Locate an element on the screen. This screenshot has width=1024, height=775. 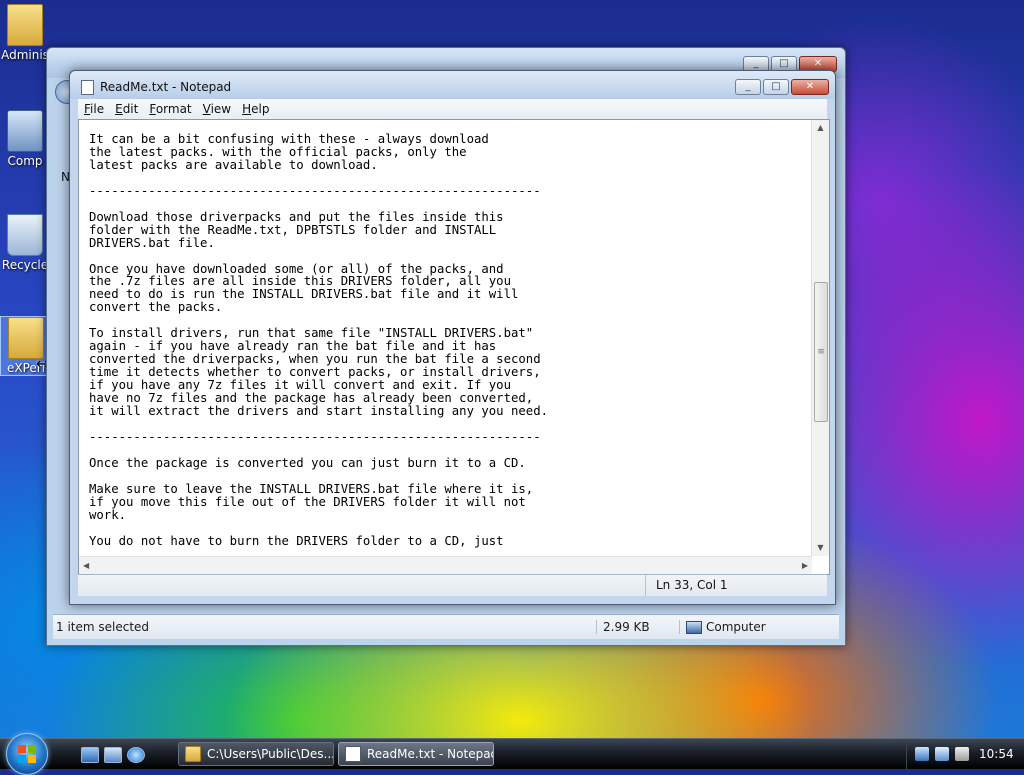
close-button: ✕ is located at coordinates (810, 87).